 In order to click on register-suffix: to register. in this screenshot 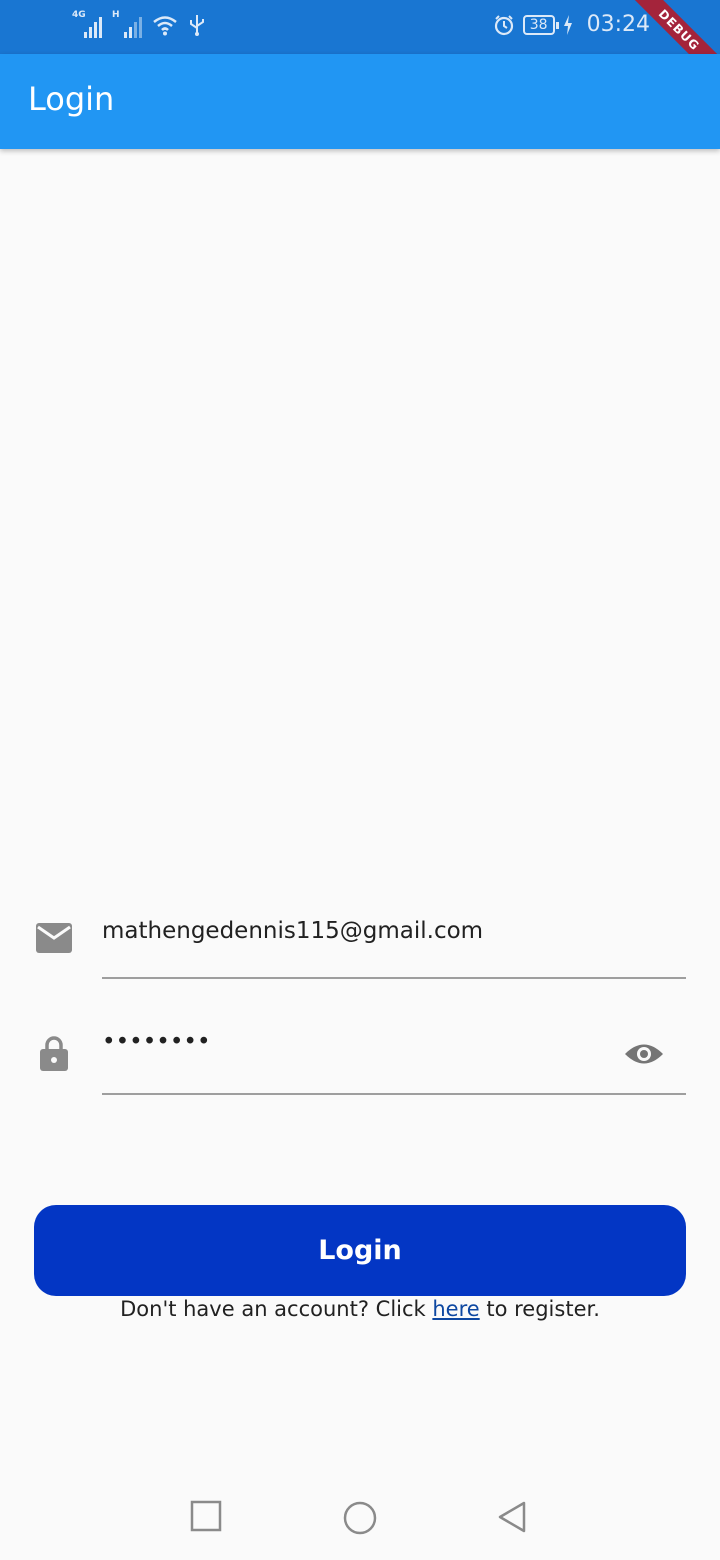, I will do `click(539, 1309)`.